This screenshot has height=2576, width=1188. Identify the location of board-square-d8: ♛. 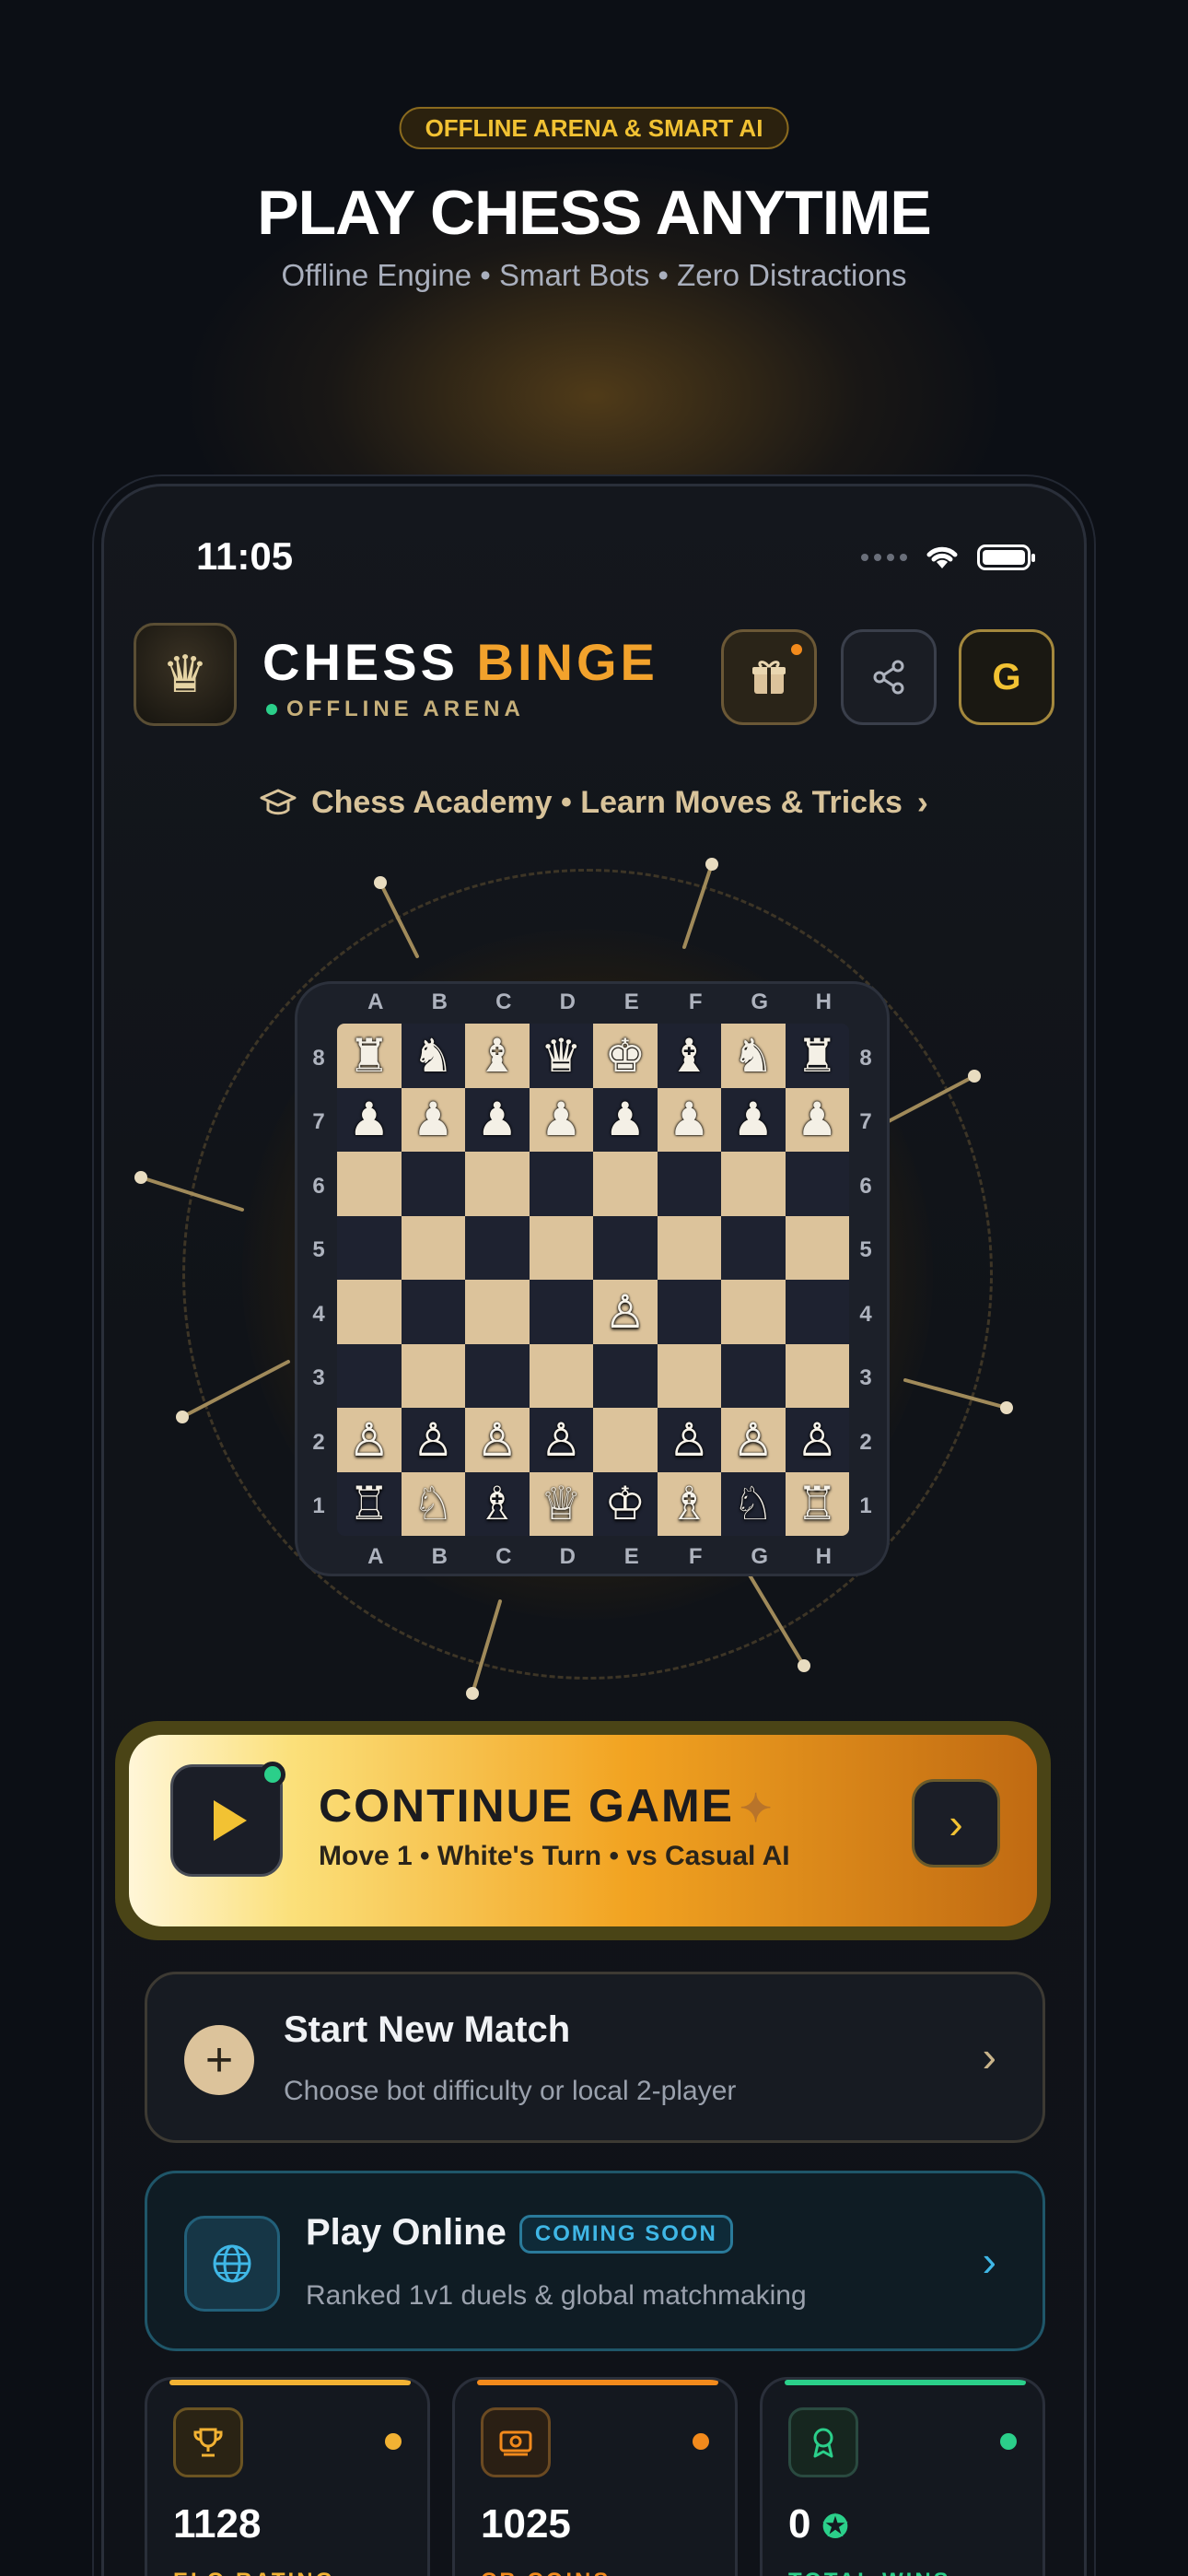
(561, 1056).